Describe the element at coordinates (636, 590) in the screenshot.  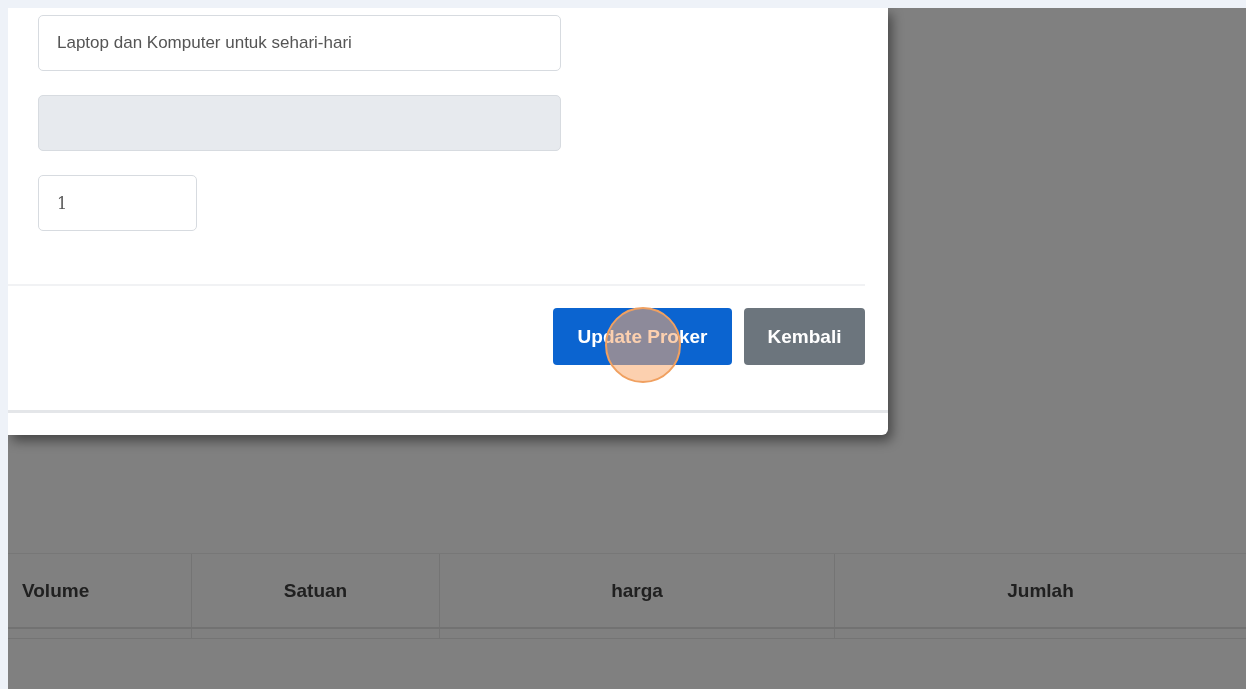
I see `column-header: harga` at that location.